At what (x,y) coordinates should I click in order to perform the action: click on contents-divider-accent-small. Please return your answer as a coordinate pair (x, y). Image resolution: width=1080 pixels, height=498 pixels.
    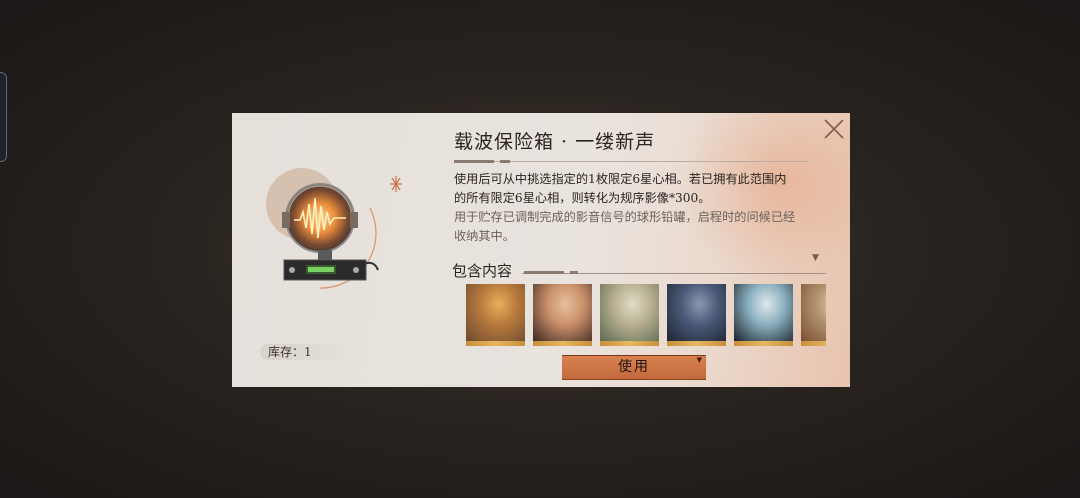
    Looking at the image, I should click on (574, 272).